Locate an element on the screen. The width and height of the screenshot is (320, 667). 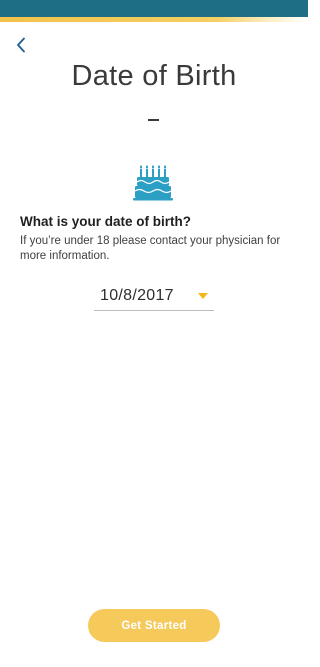
date-value: 10/8/2017 is located at coordinates (137, 295).